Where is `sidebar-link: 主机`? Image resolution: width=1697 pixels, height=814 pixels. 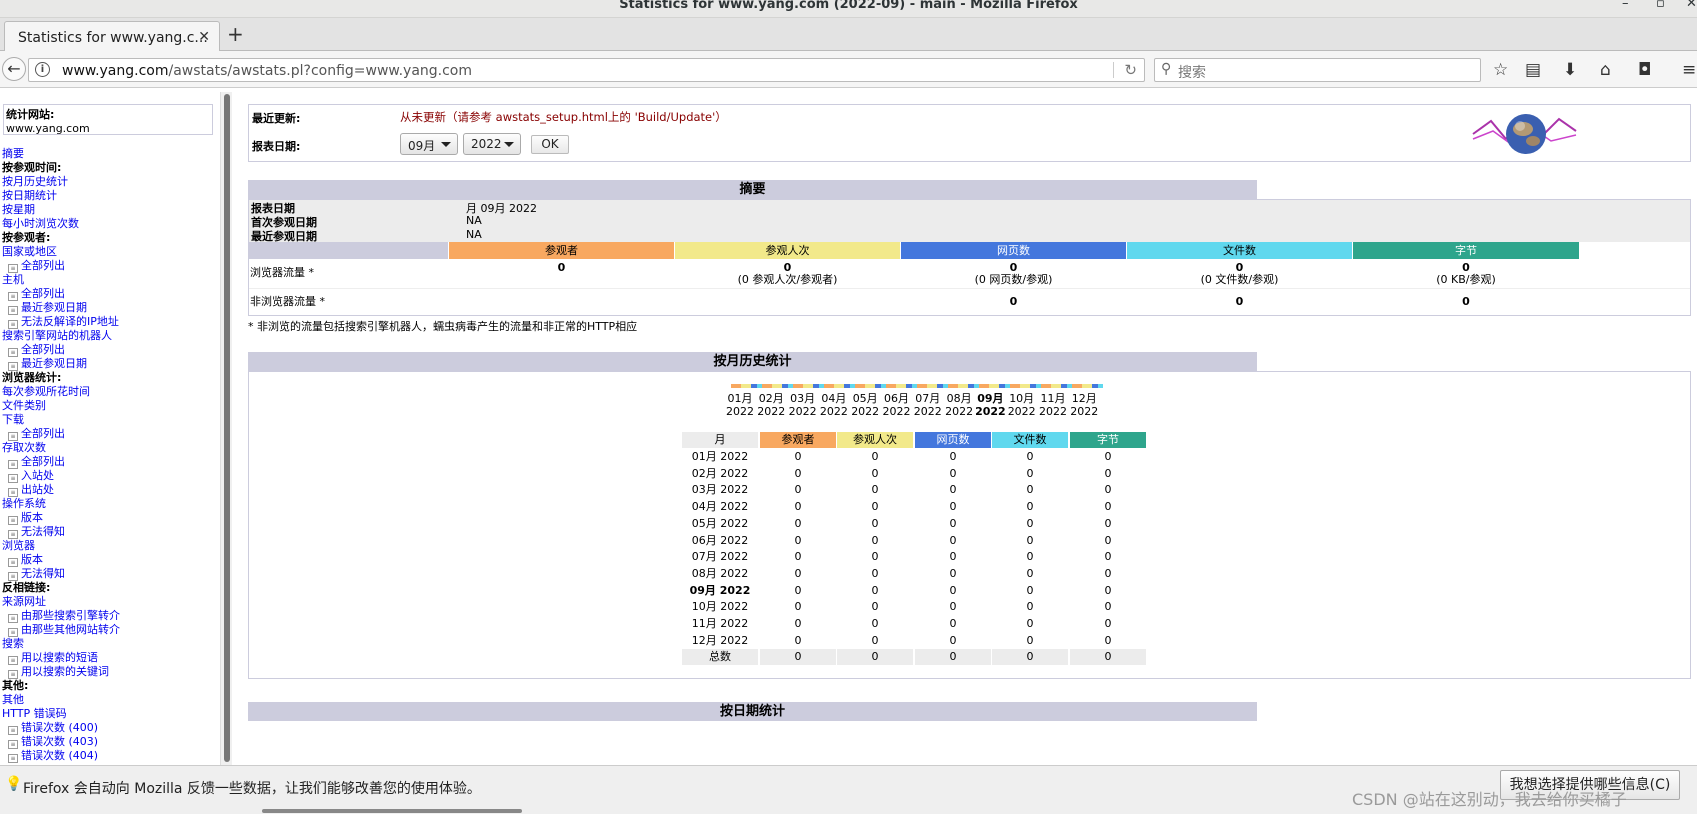 sidebar-link: 主机 is located at coordinates (109, 280).